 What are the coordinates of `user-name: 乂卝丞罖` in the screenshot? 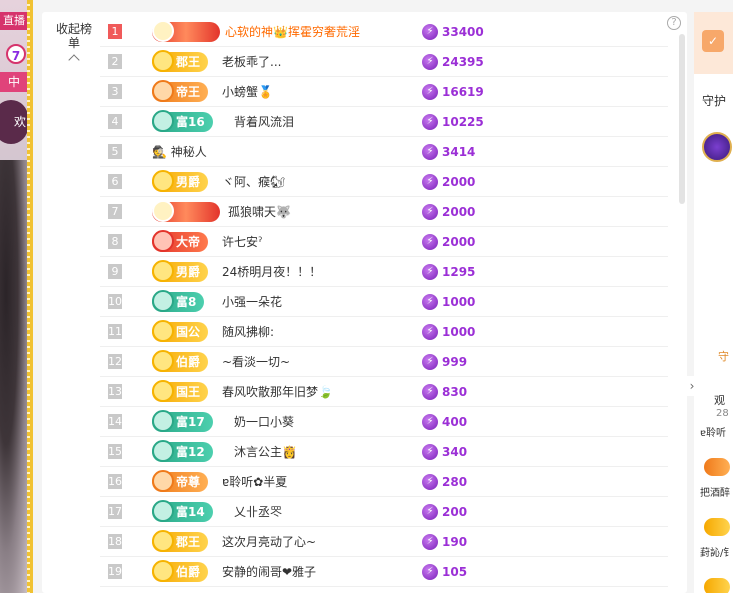 It's located at (258, 511).